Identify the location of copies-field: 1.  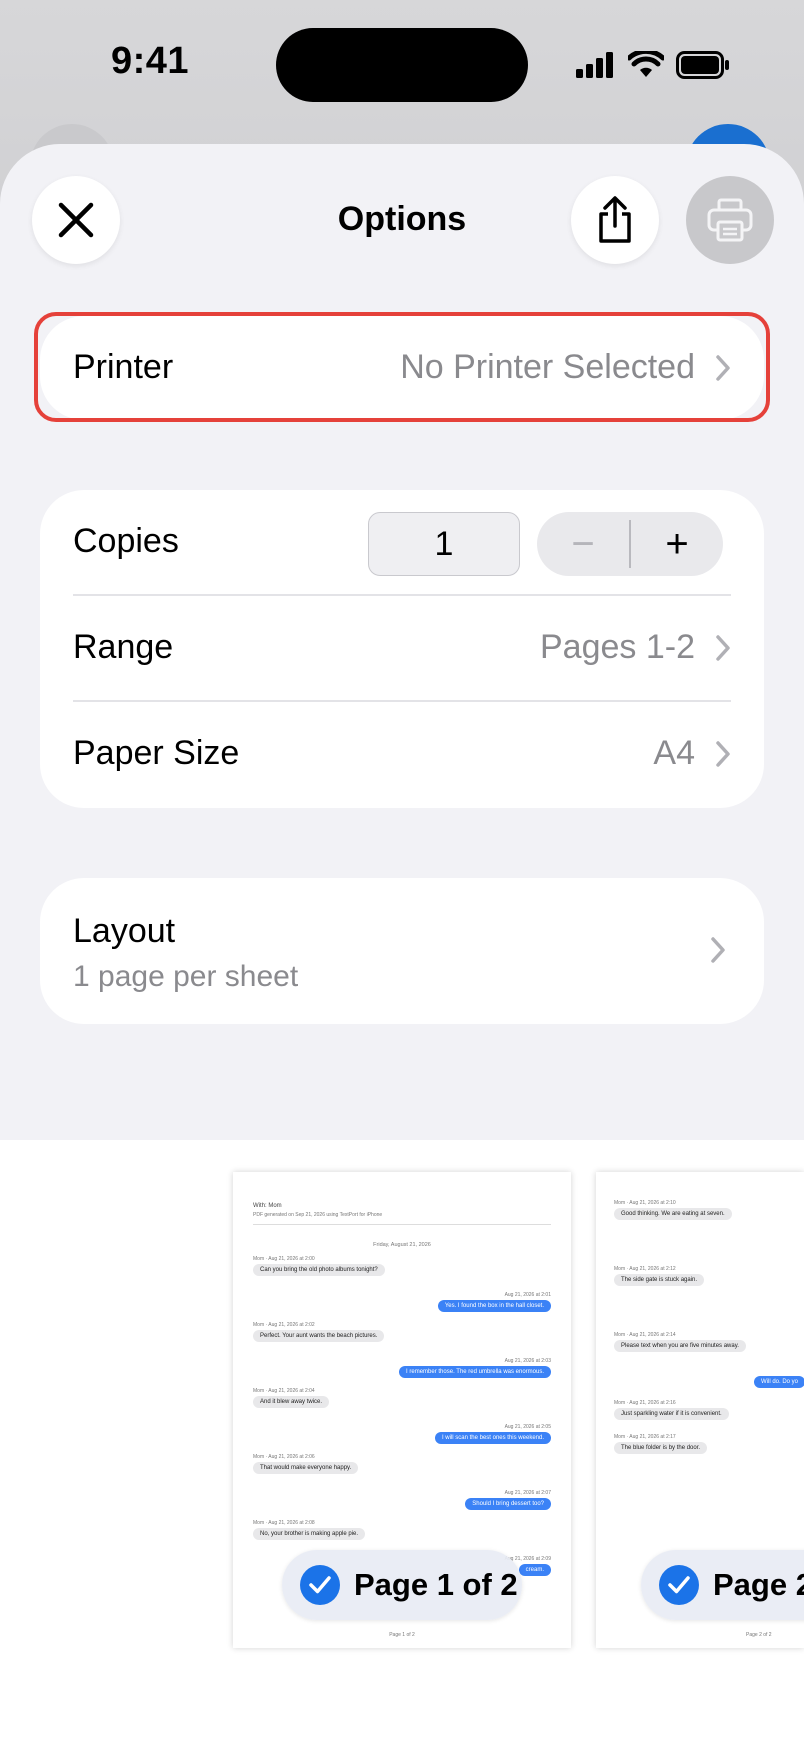
(444, 544).